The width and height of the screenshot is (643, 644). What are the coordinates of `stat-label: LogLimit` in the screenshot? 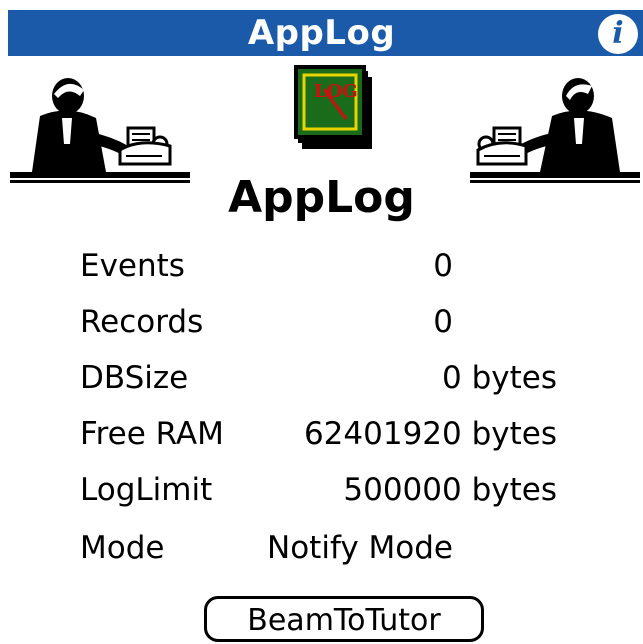 It's located at (146, 490).